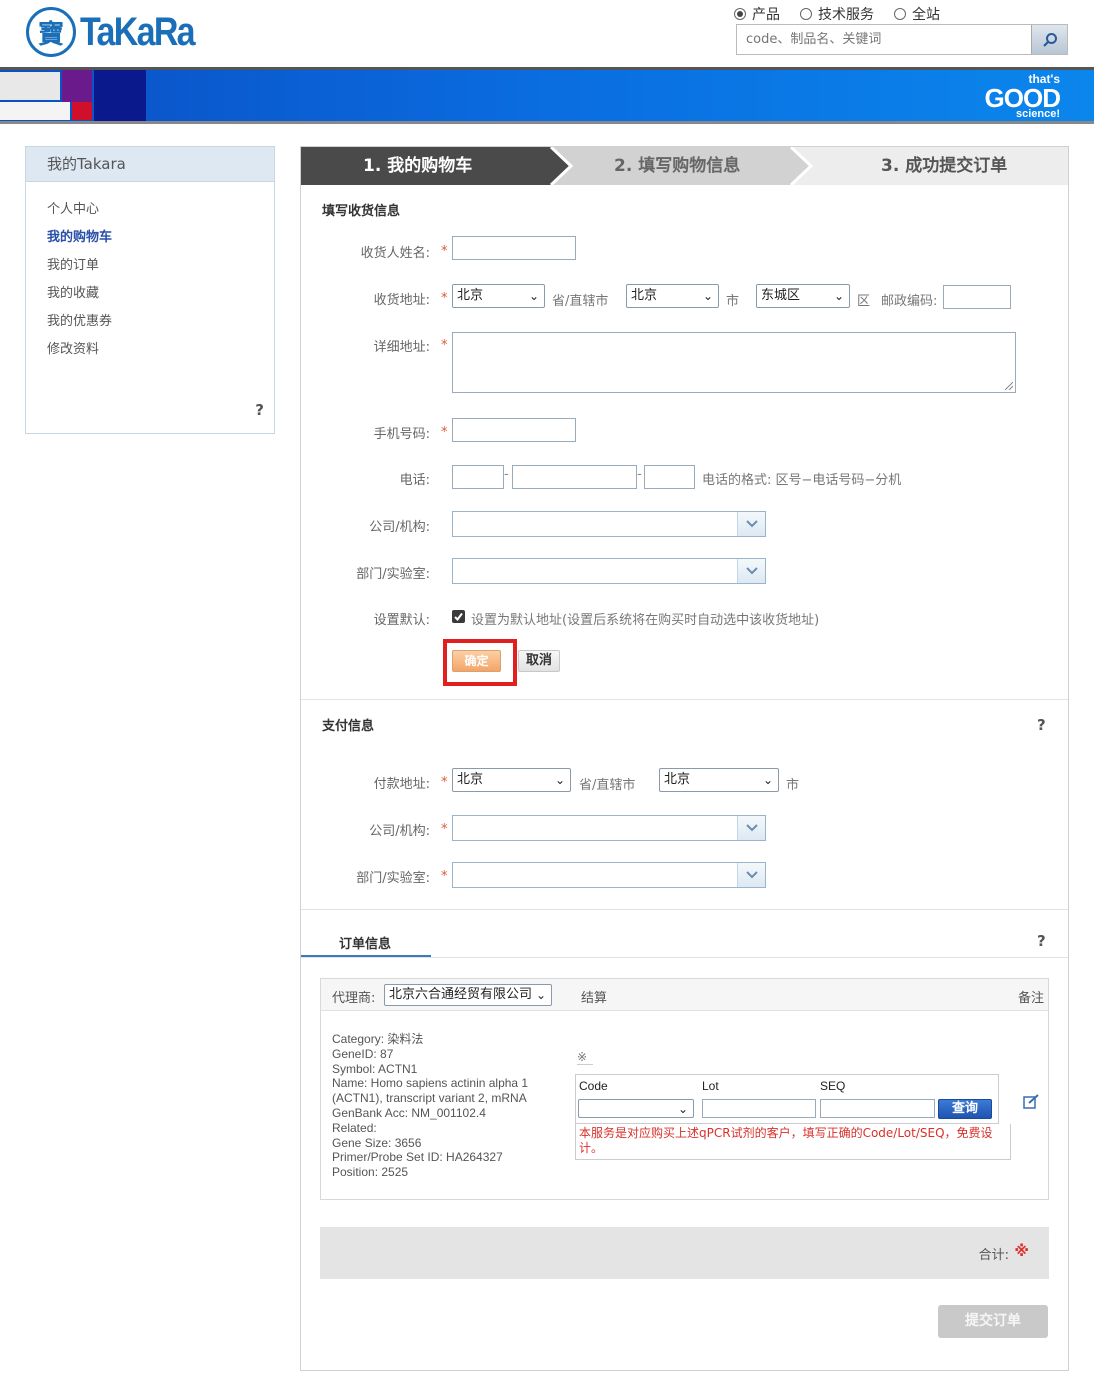  Describe the element at coordinates (539, 661) in the screenshot. I see `cancel-button: 取消` at that location.